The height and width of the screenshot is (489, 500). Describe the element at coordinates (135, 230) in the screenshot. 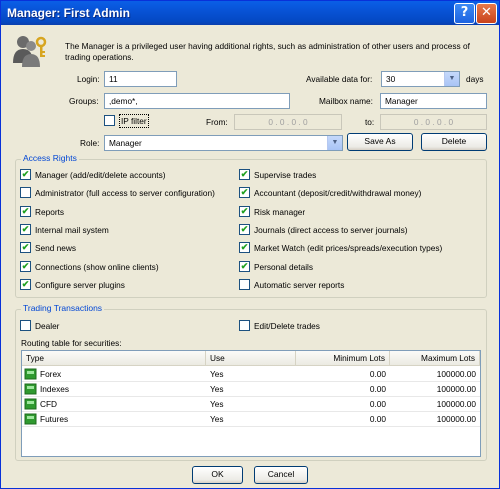

I see `access-right-checkbox: ✔ Internal mail system` at that location.